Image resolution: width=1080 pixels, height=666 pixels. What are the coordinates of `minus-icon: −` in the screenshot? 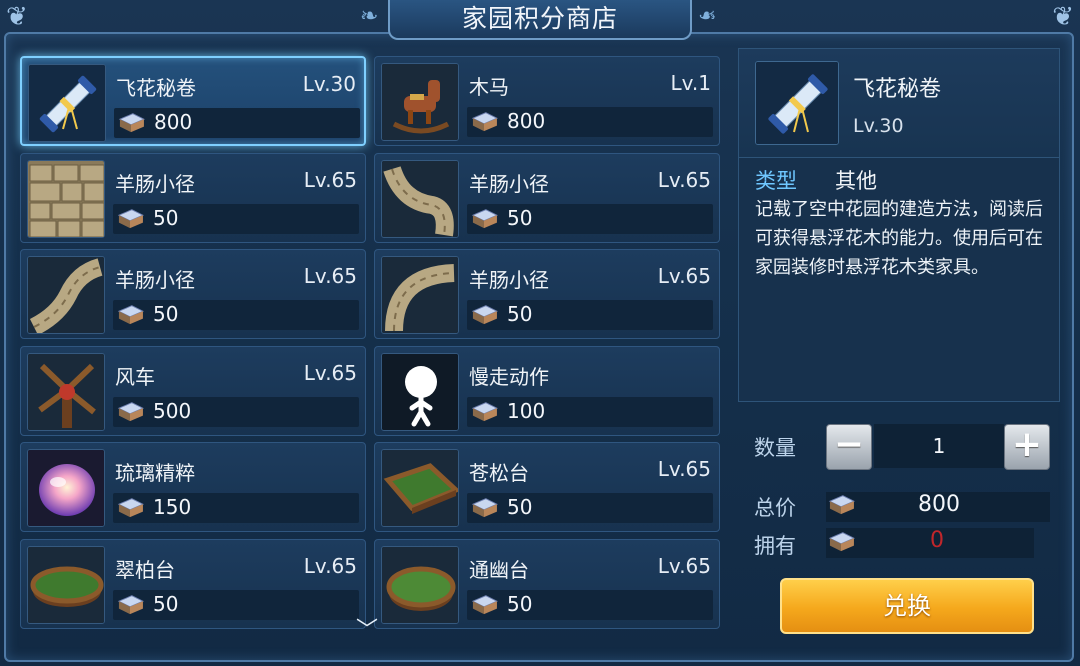 It's located at (849, 444).